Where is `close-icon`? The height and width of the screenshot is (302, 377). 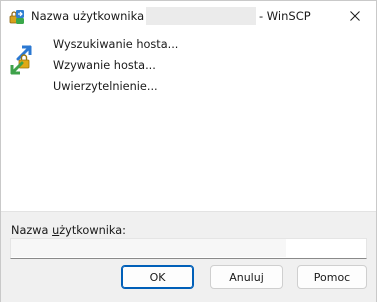 close-icon is located at coordinates (355, 16).